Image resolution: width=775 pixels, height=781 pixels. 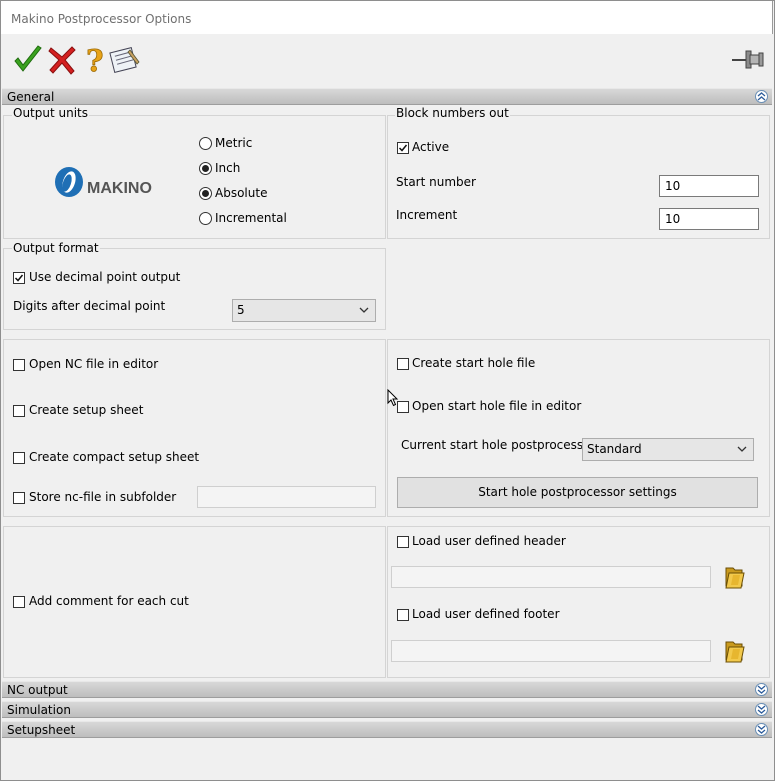 I want to click on question-icon: ?, so click(x=94, y=62).